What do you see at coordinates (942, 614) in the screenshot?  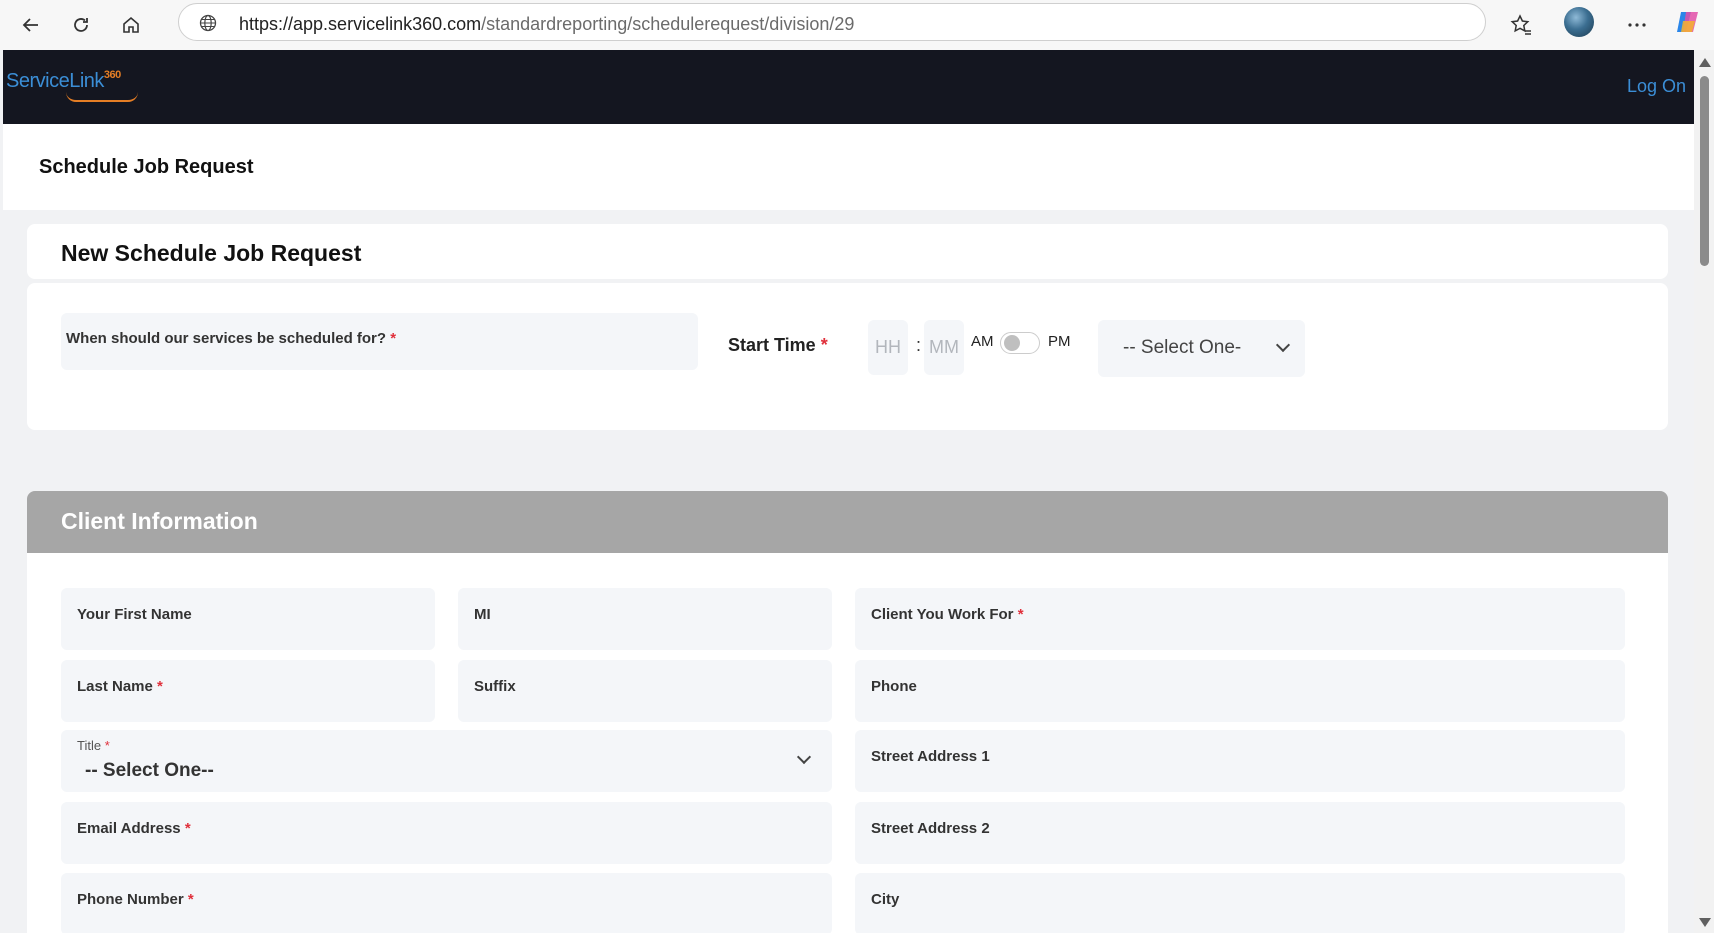 I see `client-you-work-for-text: Client You Work For` at bounding box center [942, 614].